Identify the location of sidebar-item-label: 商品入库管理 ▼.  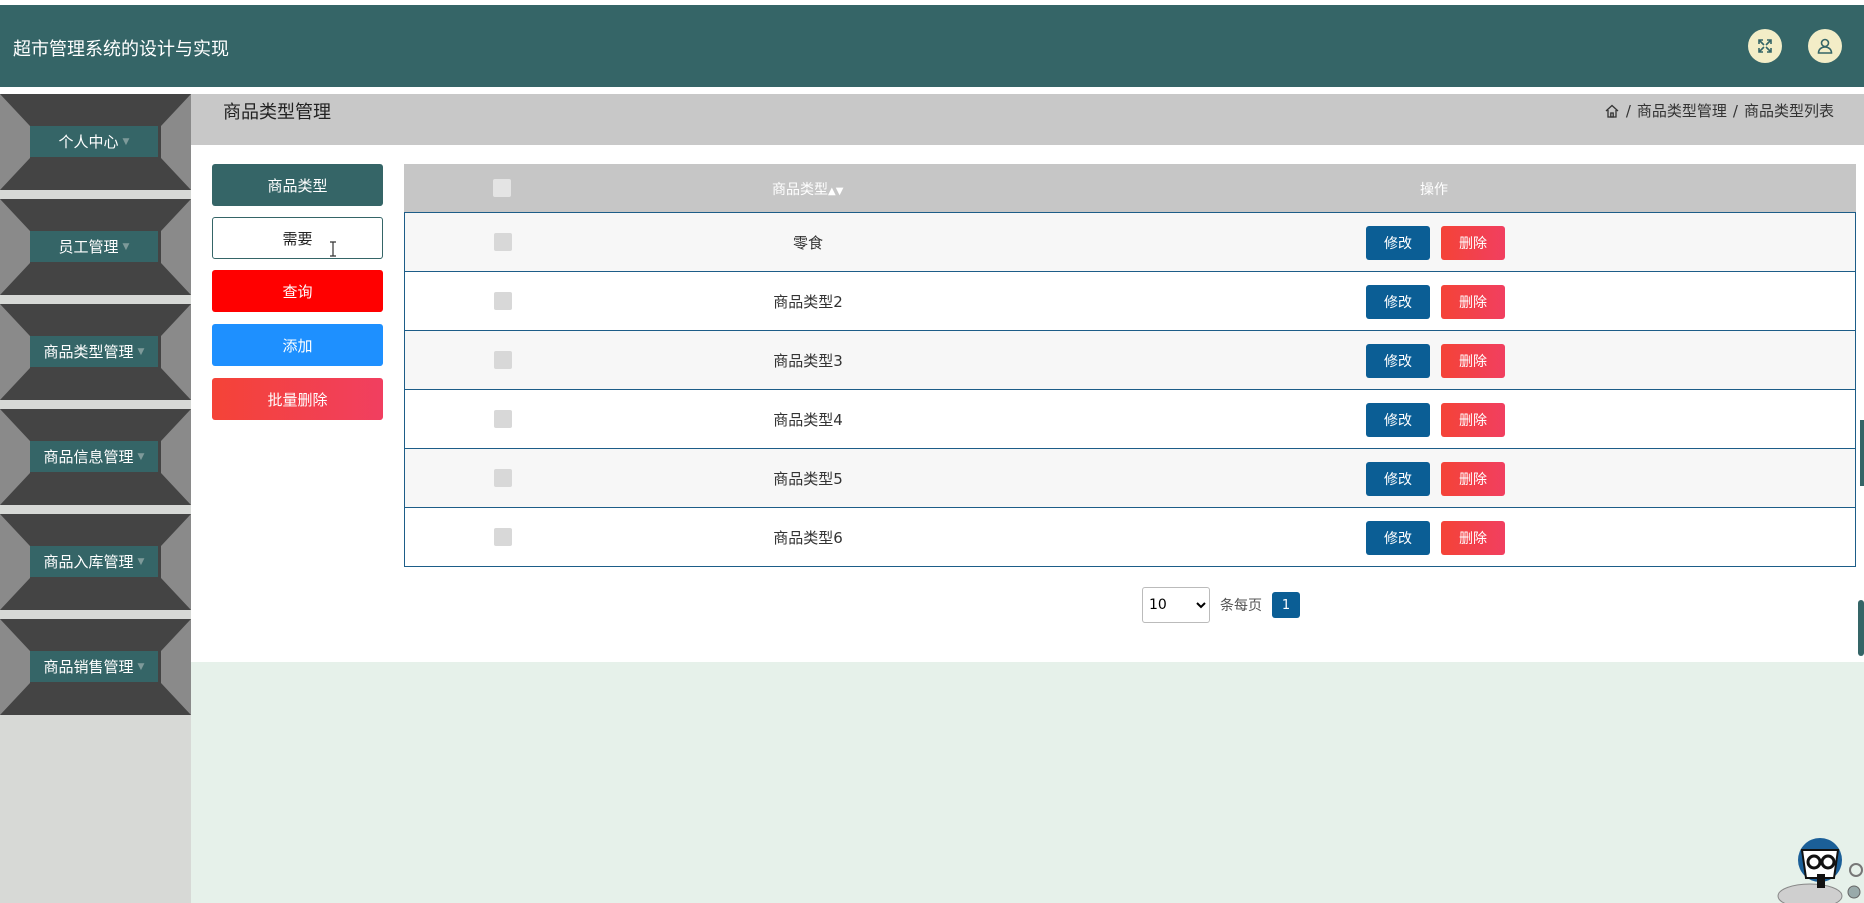
(94, 561).